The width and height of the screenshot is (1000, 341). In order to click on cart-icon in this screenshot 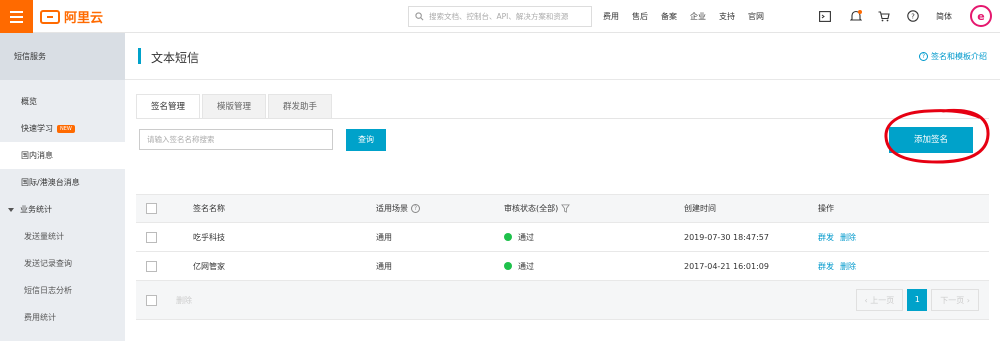, I will do `click(884, 16)`.